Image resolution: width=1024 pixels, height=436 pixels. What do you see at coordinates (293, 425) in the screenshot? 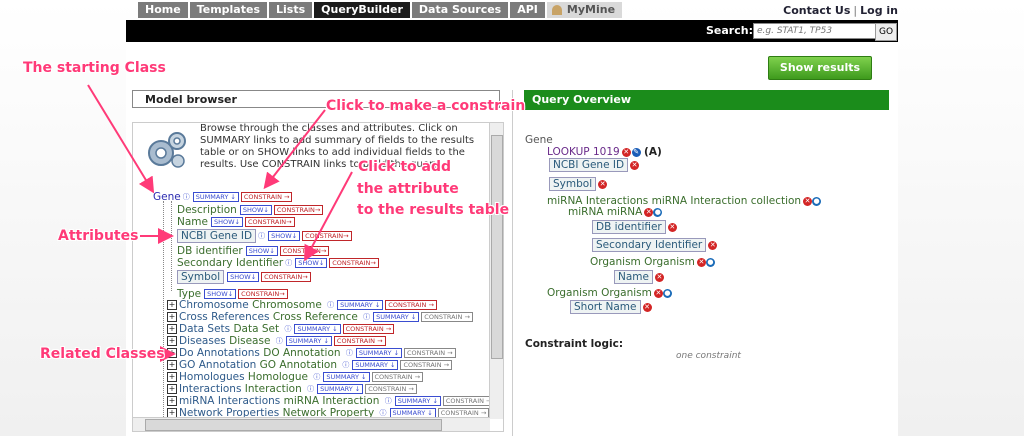
I see `horizontal-scroll-thumb` at bounding box center [293, 425].